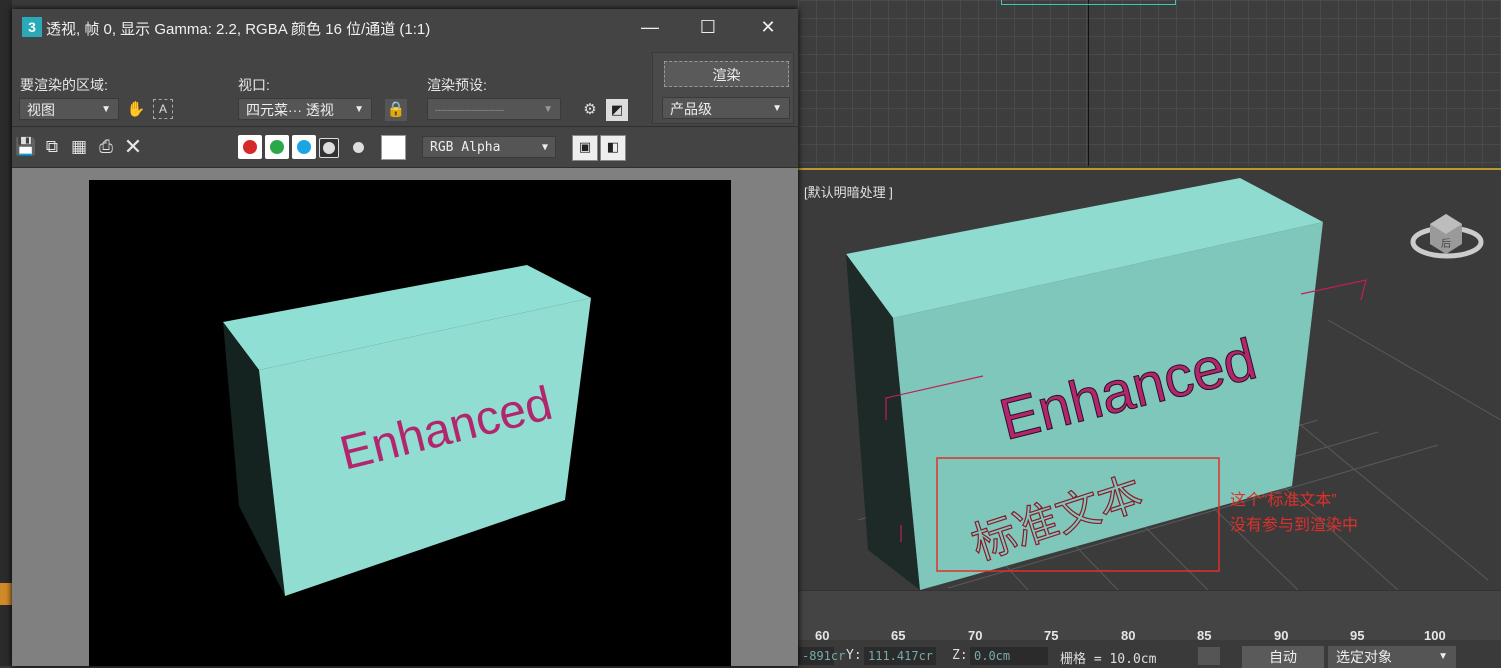 The image size is (1501, 668). Describe the element at coordinates (848, 191) in the screenshot. I see `viewport-shading-label: [默认明暗处理 ]` at that location.